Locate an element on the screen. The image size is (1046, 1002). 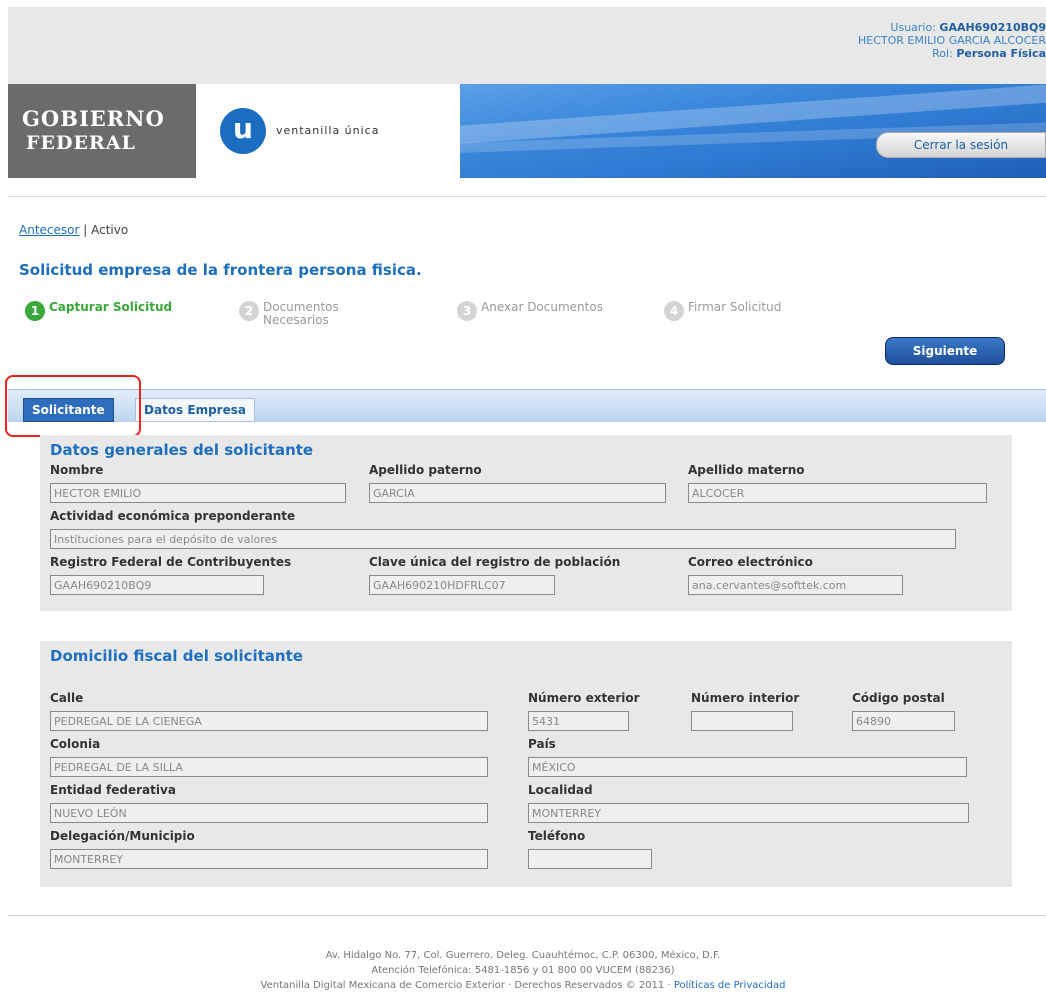
ventanilla-logo-icon: u is located at coordinates (243, 131).